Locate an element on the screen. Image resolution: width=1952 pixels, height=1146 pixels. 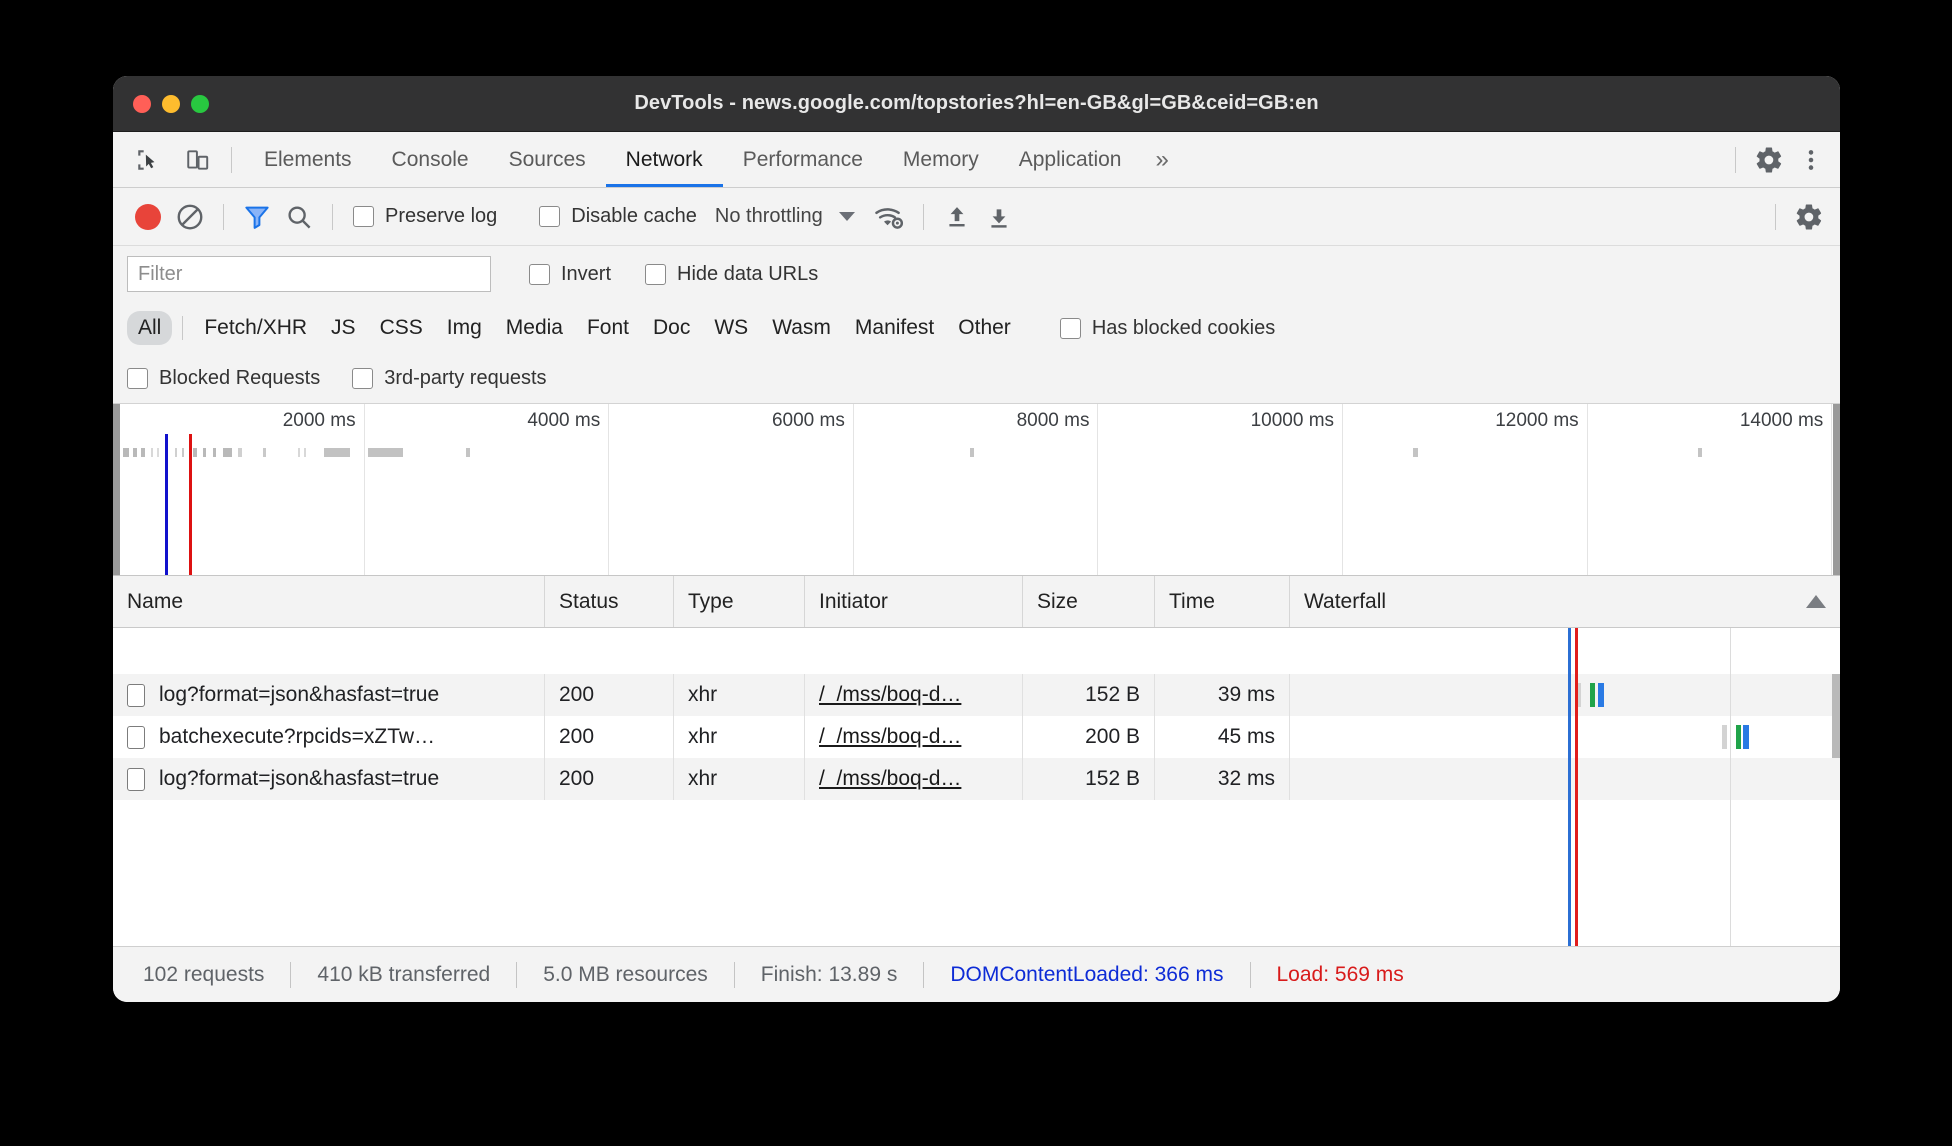
type-filter-css: CSS is located at coordinates (401, 328).